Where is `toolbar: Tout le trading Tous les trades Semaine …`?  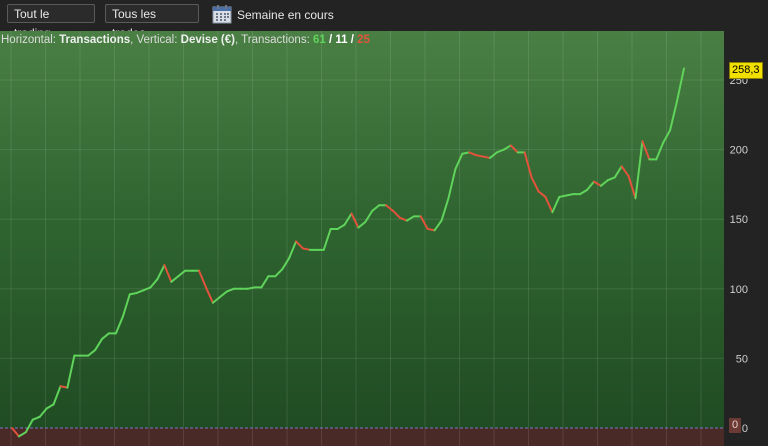
toolbar: Tout le trading Tous les trades Semaine … is located at coordinates (384, 20).